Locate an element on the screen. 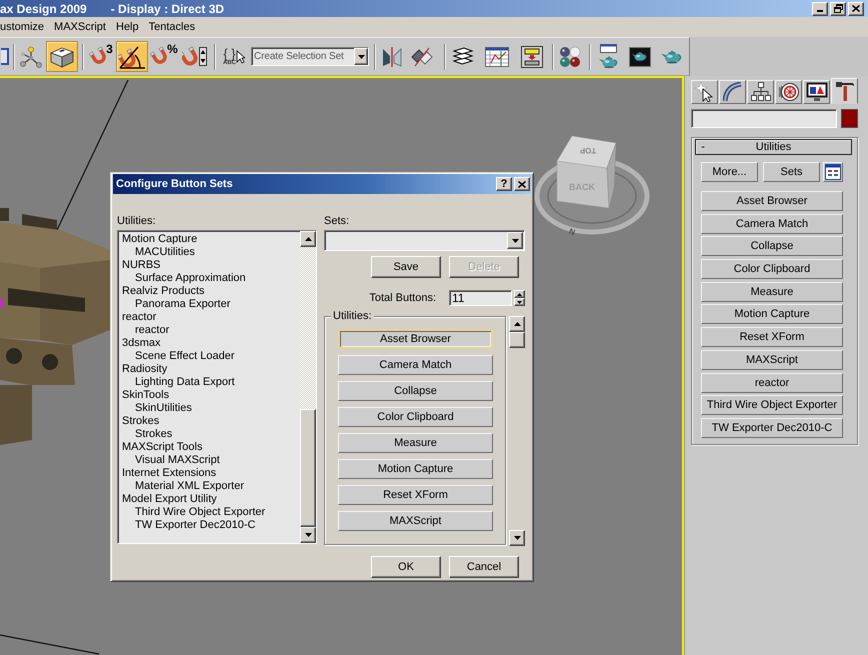  menu-item: Help is located at coordinates (127, 27).